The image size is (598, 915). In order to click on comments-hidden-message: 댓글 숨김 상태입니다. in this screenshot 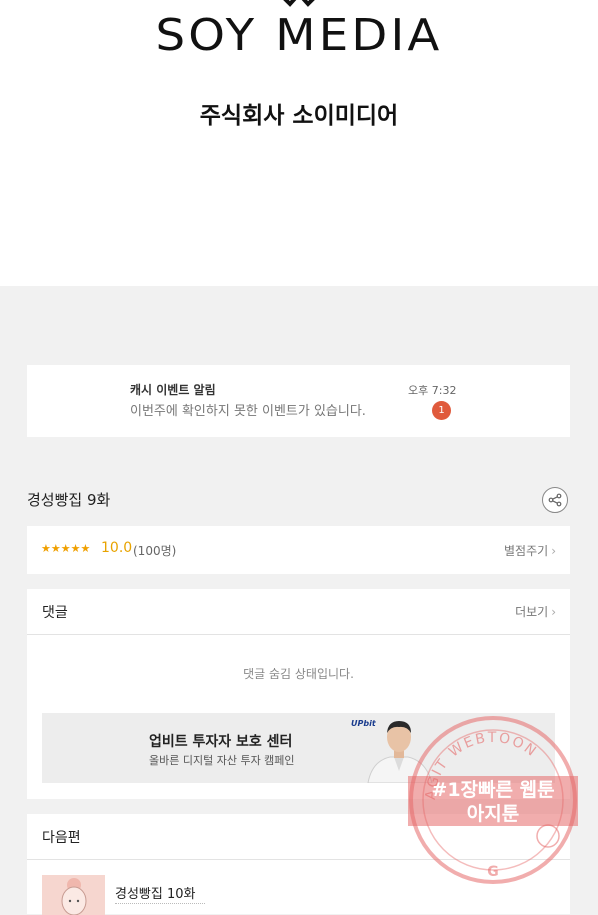, I will do `click(298, 674)`.